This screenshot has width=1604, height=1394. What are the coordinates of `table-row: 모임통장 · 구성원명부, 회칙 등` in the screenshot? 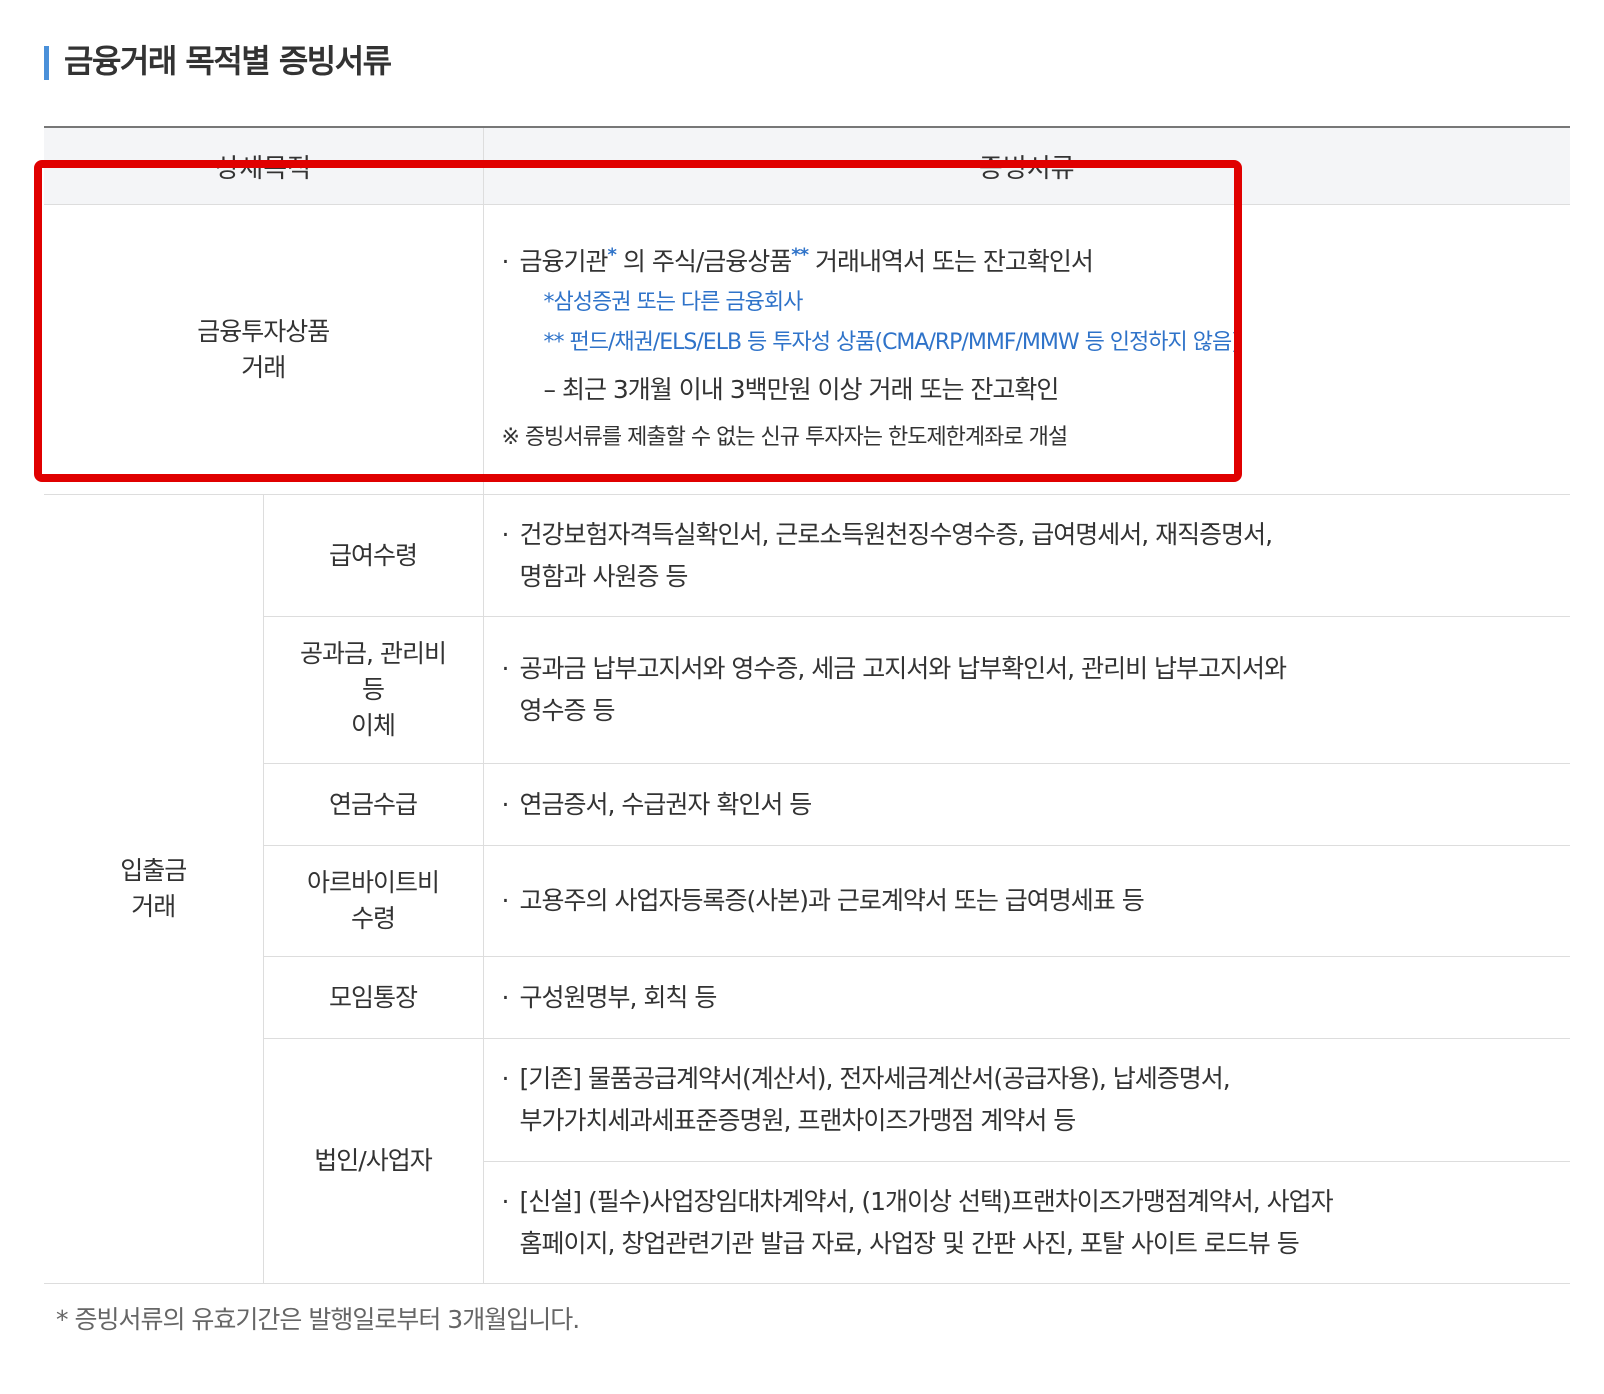 It's located at (807, 997).